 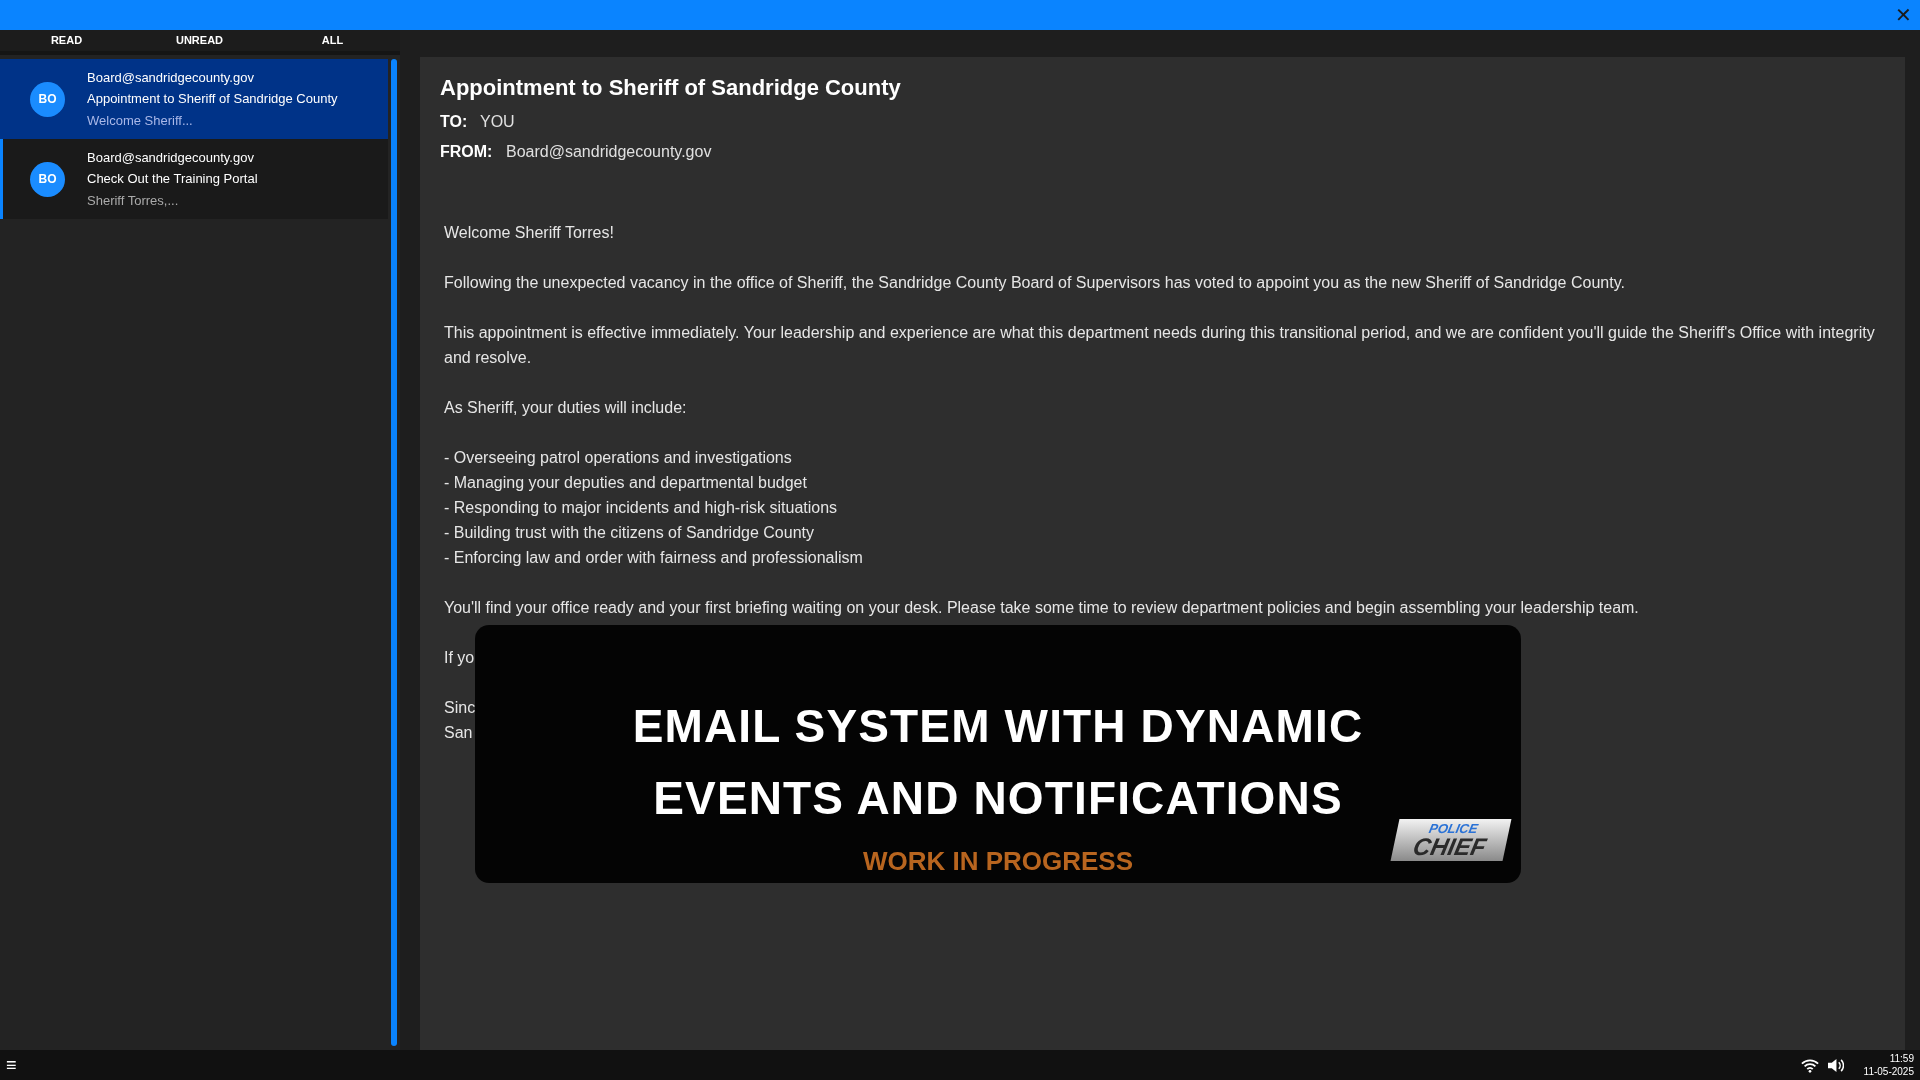 I want to click on body-paragraph: This appointment is effective immediately. Your leadership and experience are what this department needs during this transitional period, and we are confident you'll guide the Sheriff's Office with integrity and resolve., so click(x=1159, y=345).